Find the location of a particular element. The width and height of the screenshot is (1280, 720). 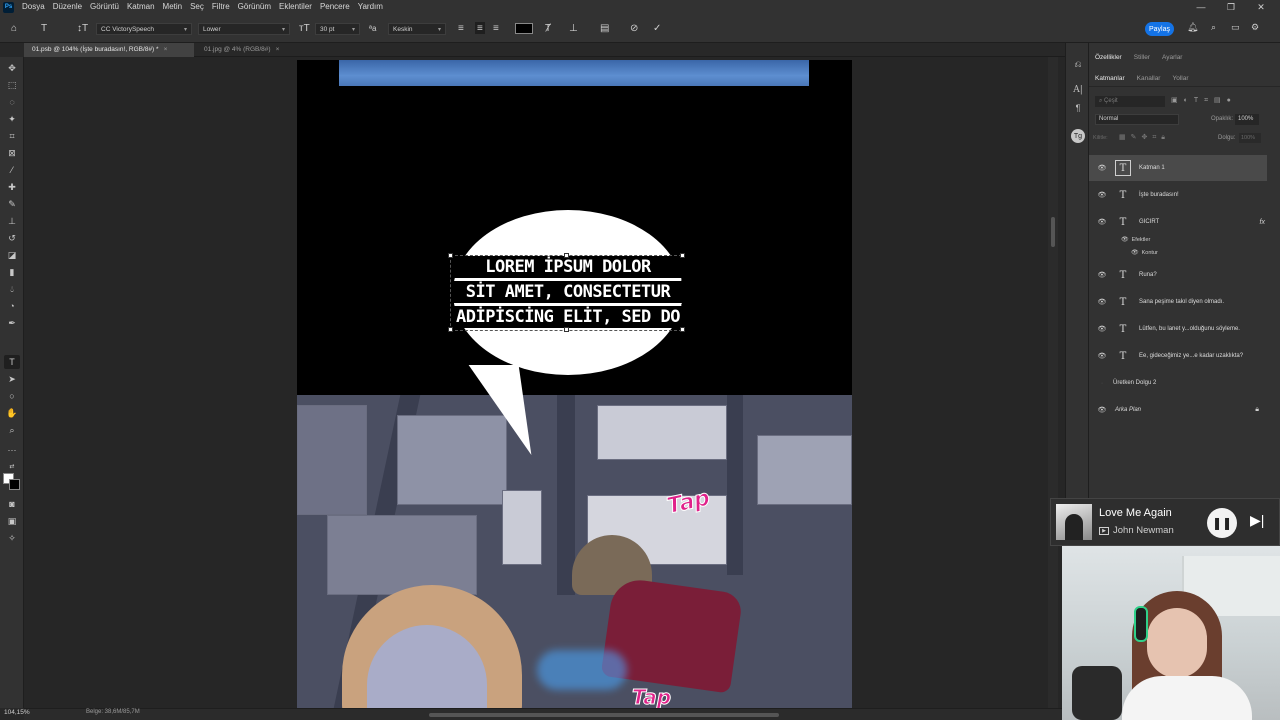

menu-file: Dosya is located at coordinates (33, 7).